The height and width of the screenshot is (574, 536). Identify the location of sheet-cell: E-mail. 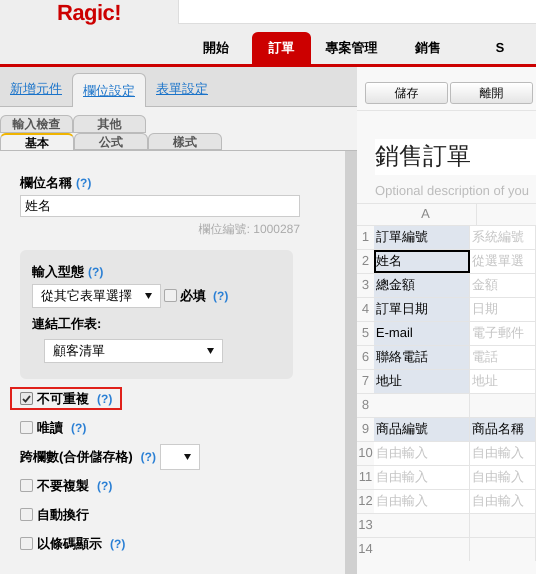
(422, 333).